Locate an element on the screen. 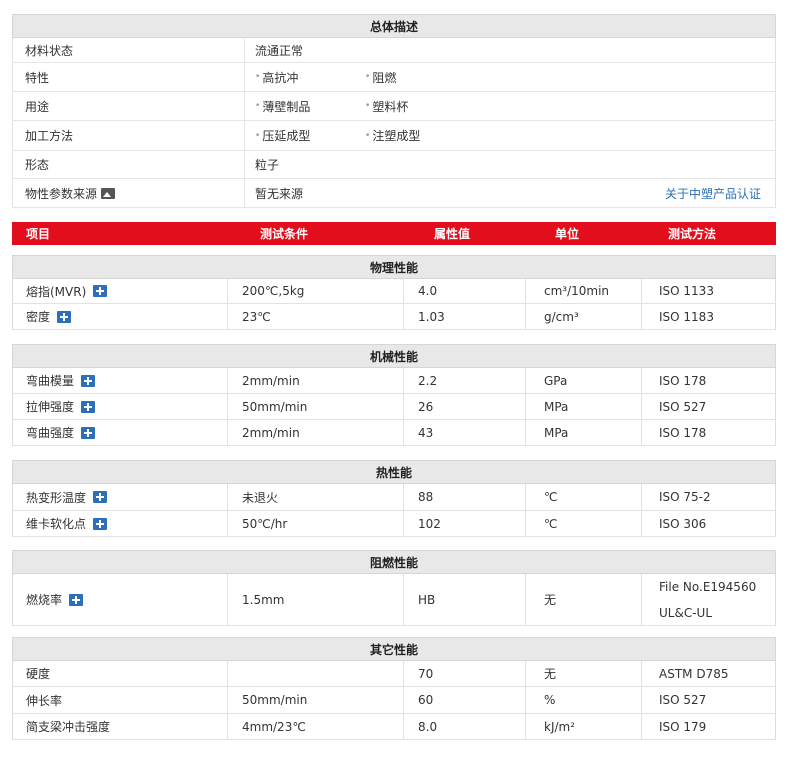  property-row: 简支梁冲击强度 4mm/23℃ 8.0 kJ/m² ISO 179 is located at coordinates (394, 727).